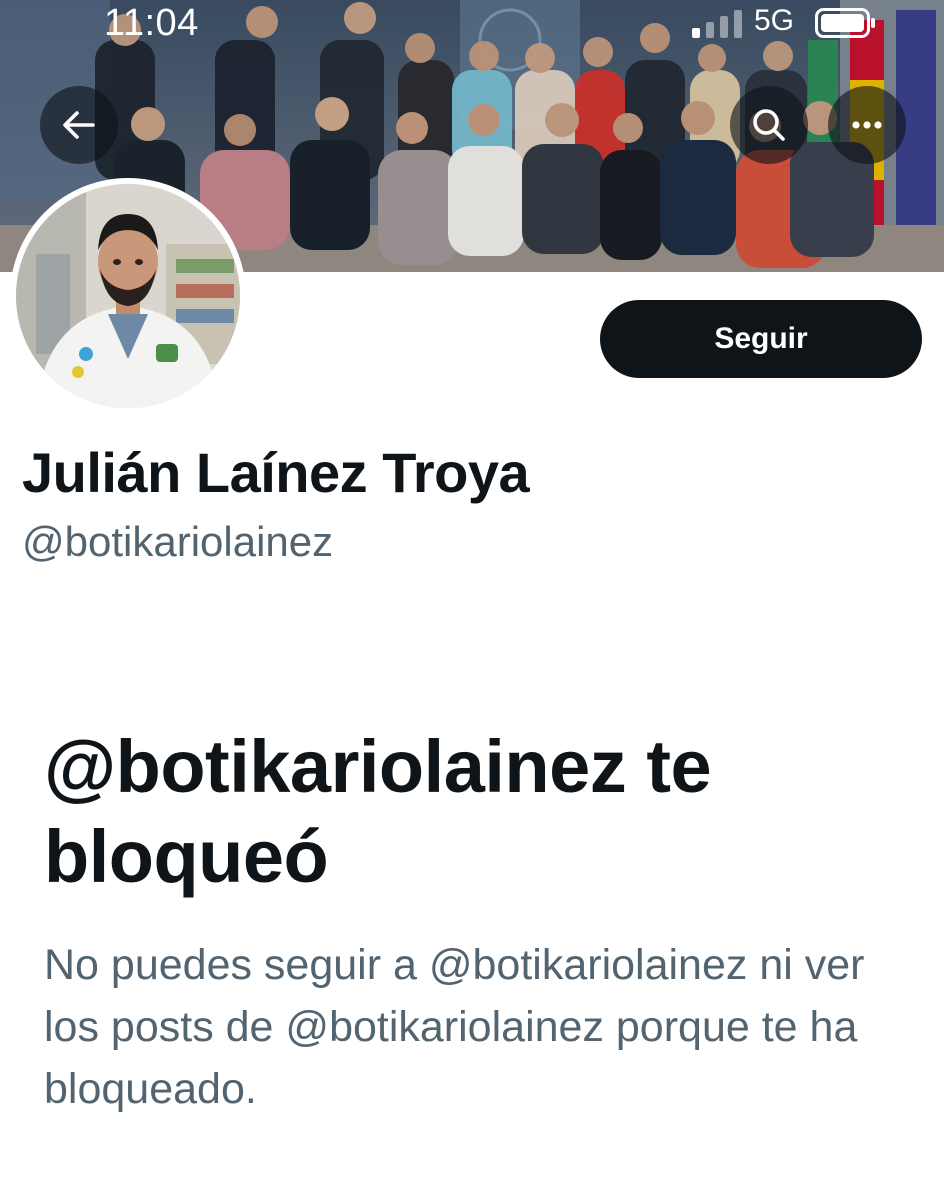 The height and width of the screenshot is (1200, 944). Describe the element at coordinates (717, 24) in the screenshot. I see `cellular-signal-icon` at that location.